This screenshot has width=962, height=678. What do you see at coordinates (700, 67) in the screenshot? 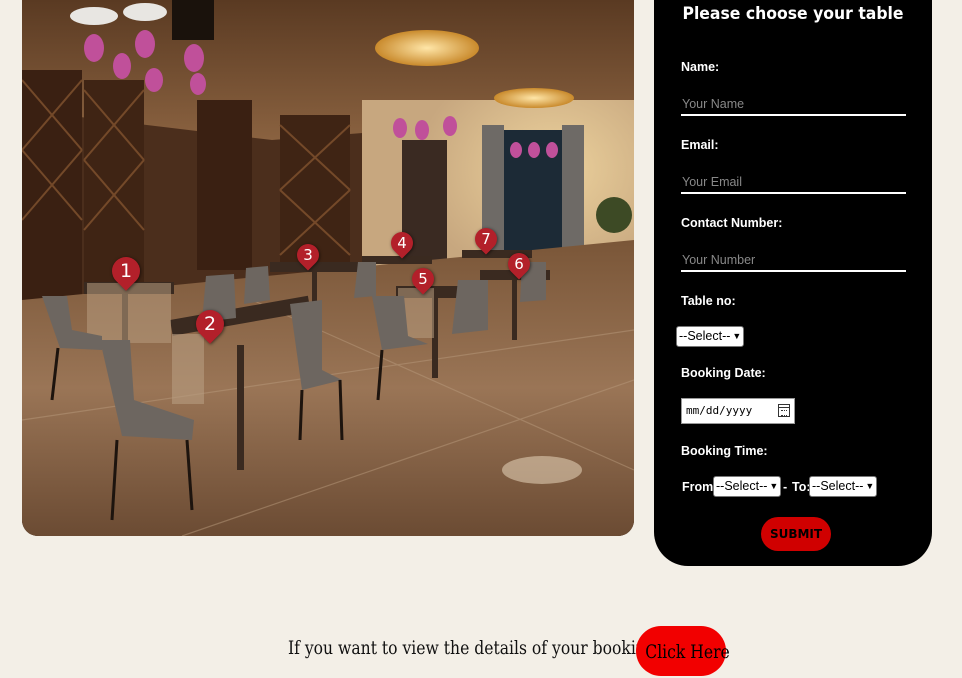
I see `name-label: Name:` at bounding box center [700, 67].